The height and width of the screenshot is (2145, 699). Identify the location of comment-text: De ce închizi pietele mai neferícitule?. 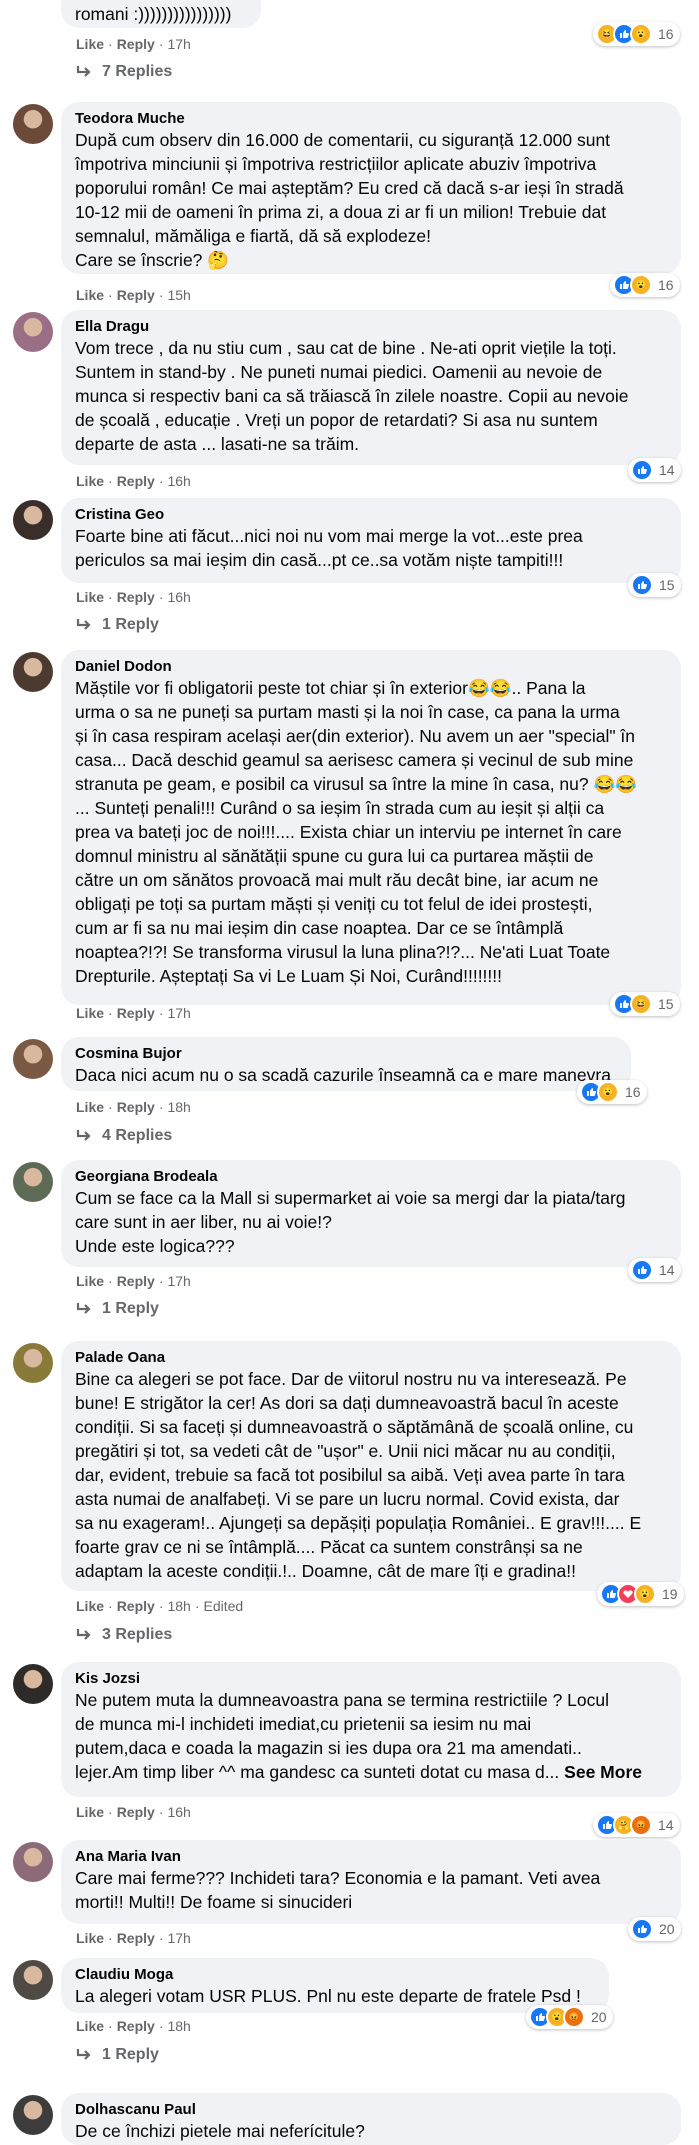
(372, 2131).